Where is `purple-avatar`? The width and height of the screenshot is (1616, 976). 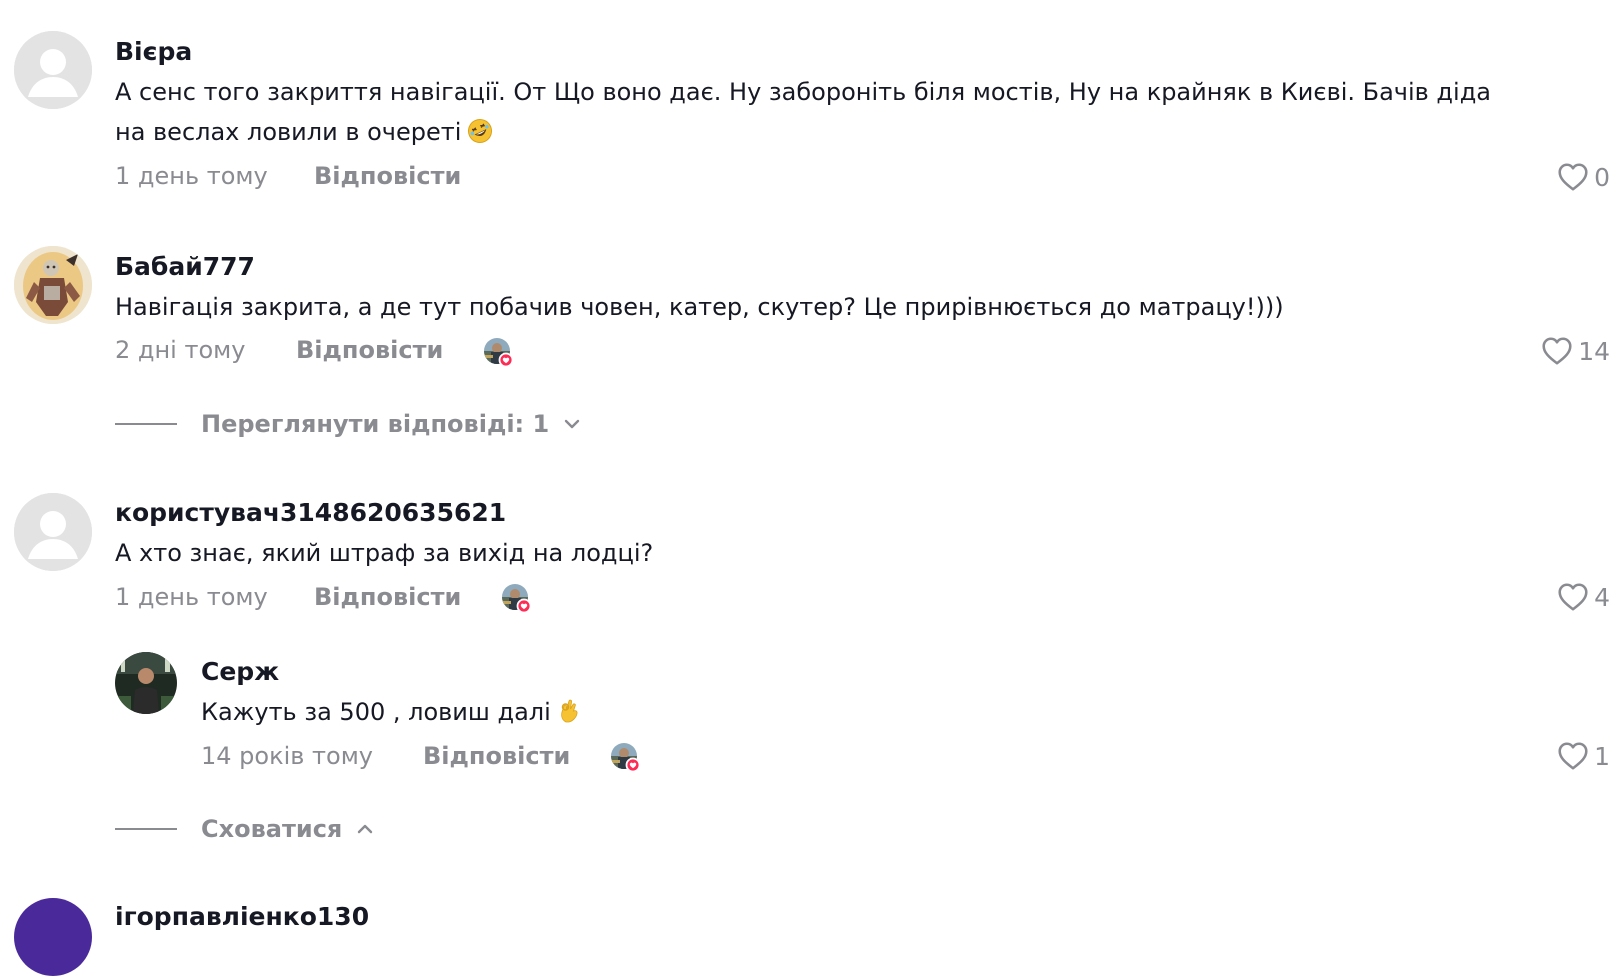 purple-avatar is located at coordinates (53, 937).